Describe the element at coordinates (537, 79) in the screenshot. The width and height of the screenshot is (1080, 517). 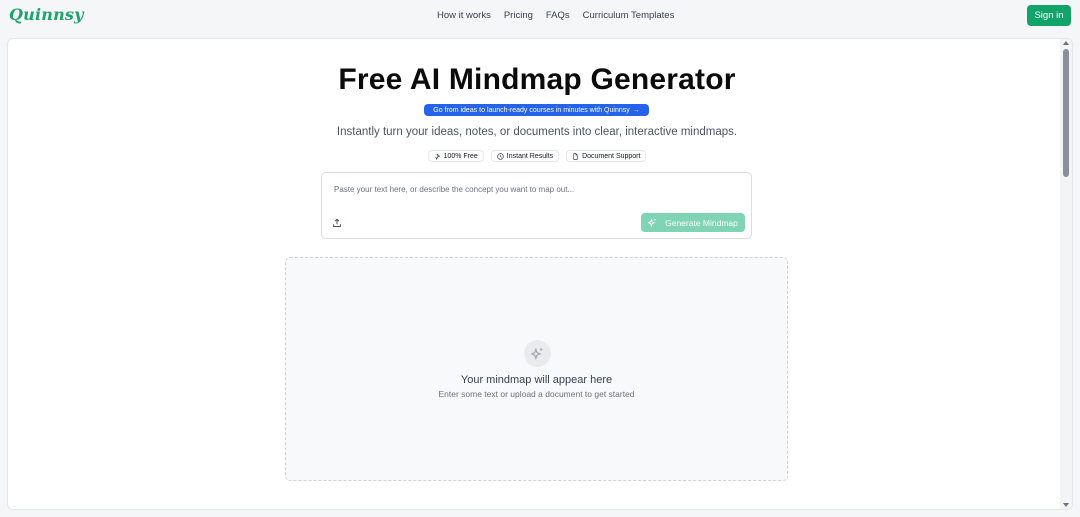
I see `page-title: Free AI Mindmap Generator` at that location.